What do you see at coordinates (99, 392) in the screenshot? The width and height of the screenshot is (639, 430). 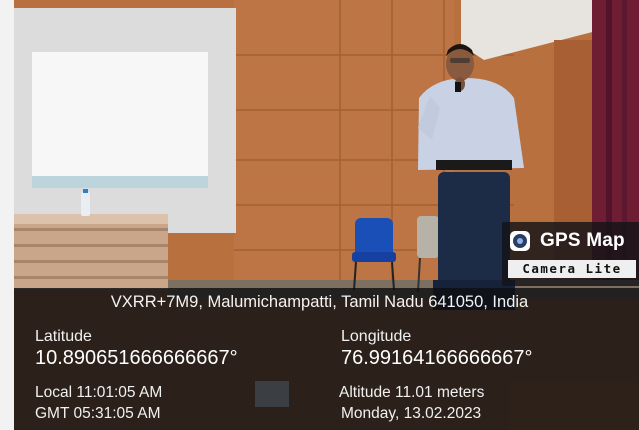 I see `local-time: Local 11:01:05 AM` at bounding box center [99, 392].